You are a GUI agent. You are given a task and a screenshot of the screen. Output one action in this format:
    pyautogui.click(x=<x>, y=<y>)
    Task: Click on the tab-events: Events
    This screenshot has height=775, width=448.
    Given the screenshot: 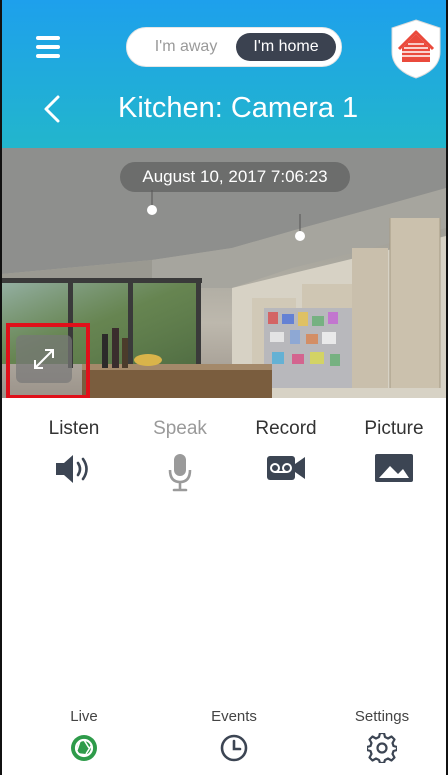 What is the action you would take?
    pyautogui.click(x=234, y=735)
    